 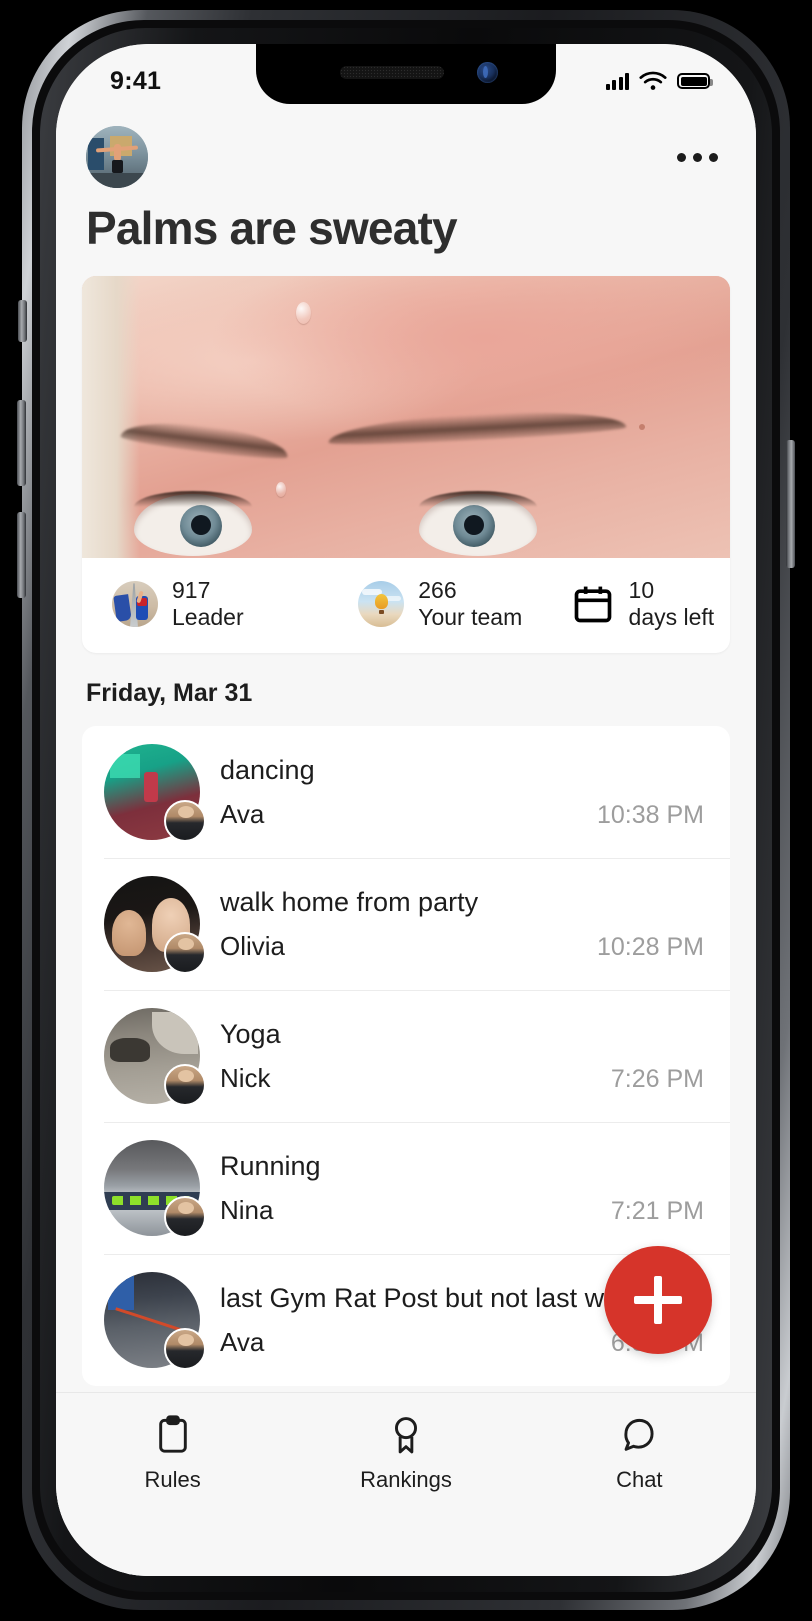 What do you see at coordinates (650, 946) in the screenshot?
I see `activity-time: 10:28 PM` at bounding box center [650, 946].